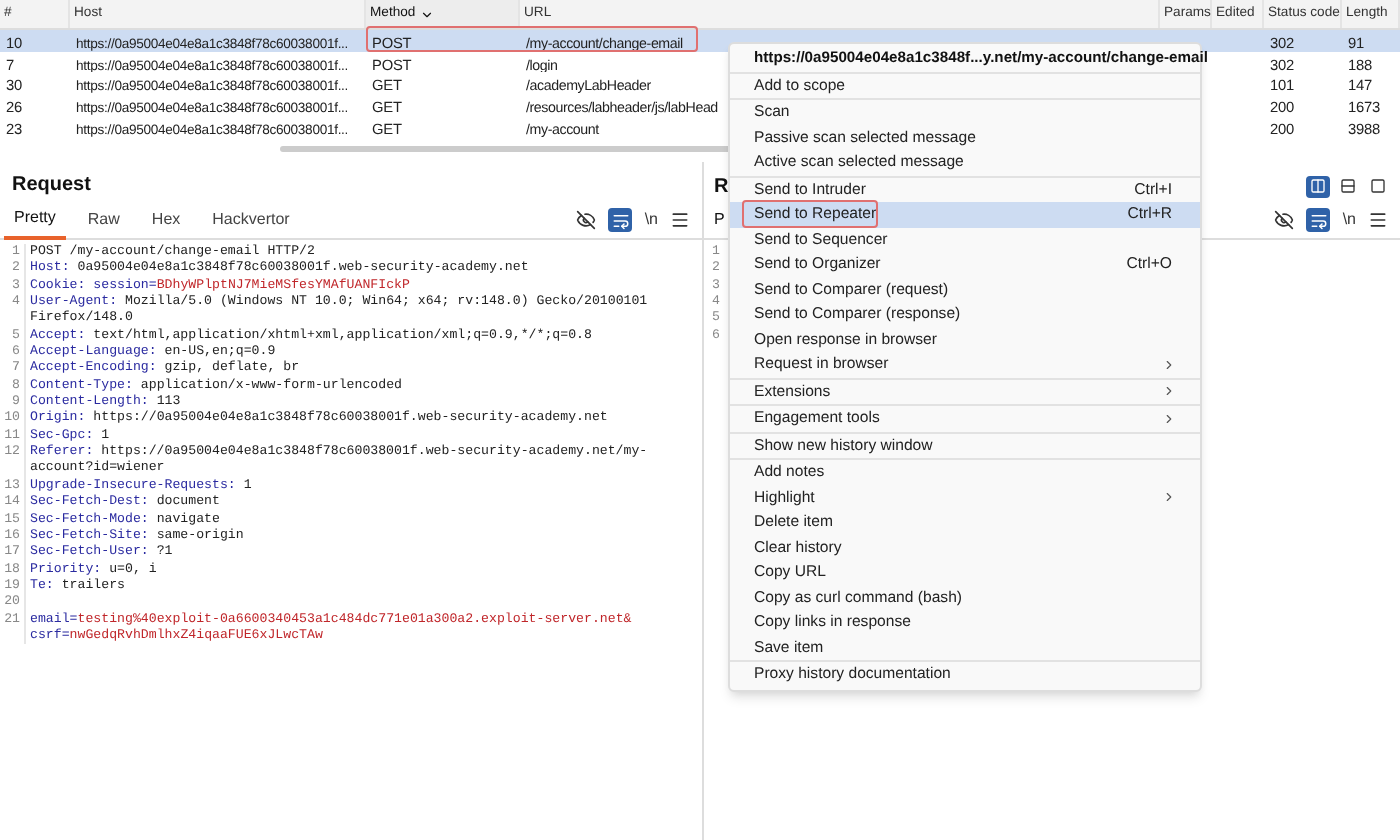 The image size is (1400, 840). I want to click on panel-title: R, so click(721, 187).